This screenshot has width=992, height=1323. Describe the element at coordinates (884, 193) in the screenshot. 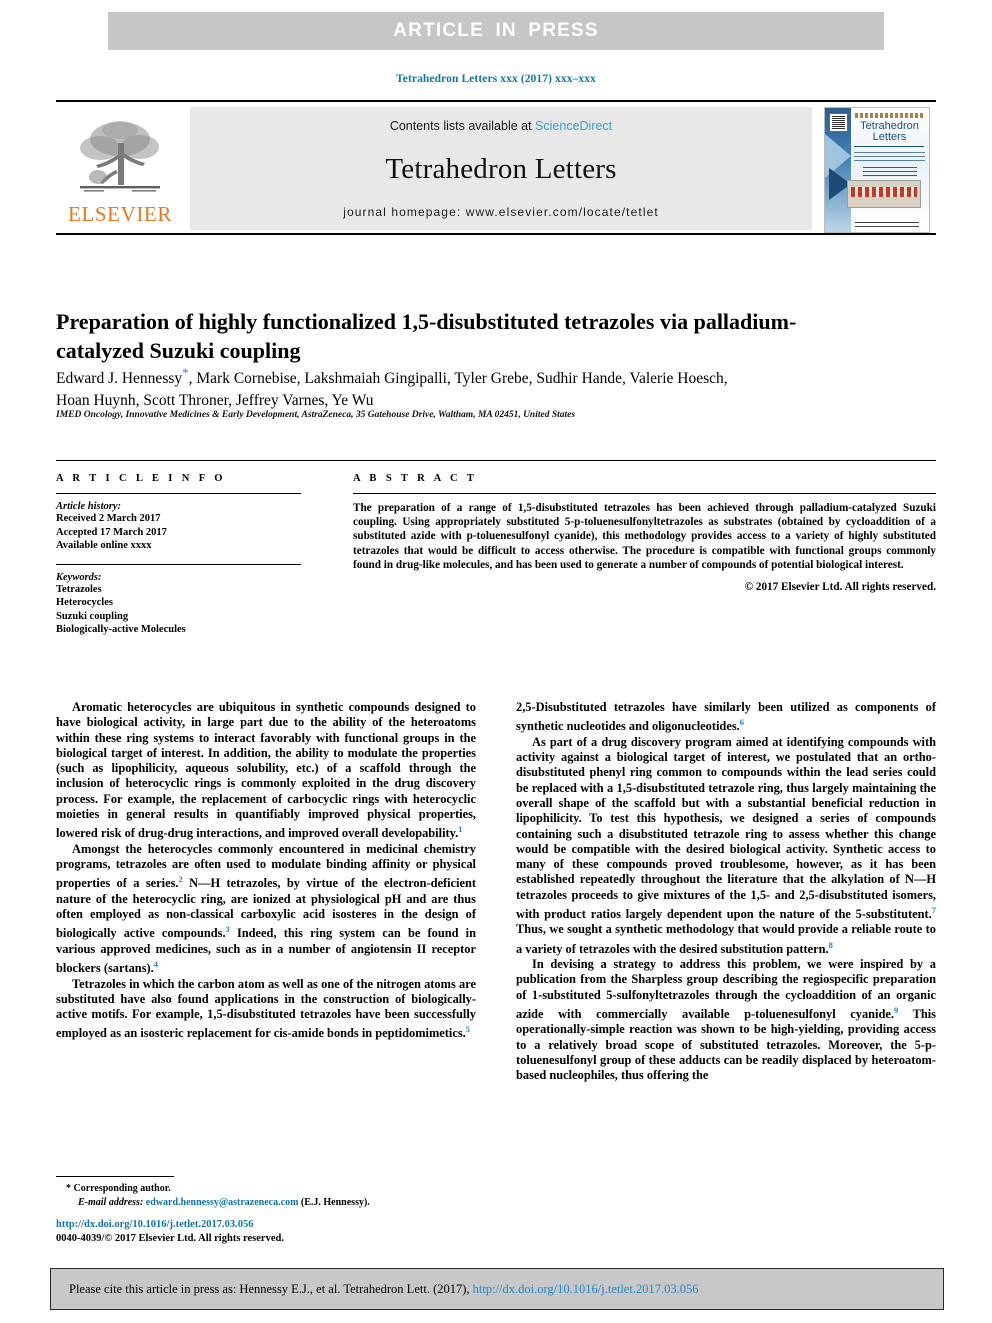

I see `cover-figure-image` at that location.